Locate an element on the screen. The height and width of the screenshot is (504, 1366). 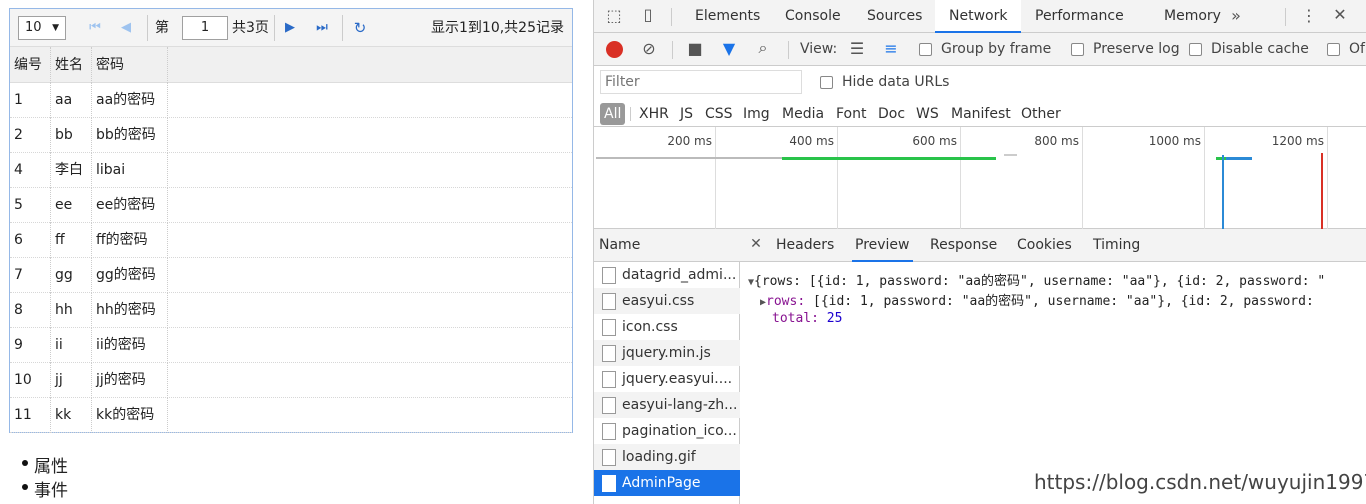
list-view-icon: ☰ is located at coordinates (857, 48).